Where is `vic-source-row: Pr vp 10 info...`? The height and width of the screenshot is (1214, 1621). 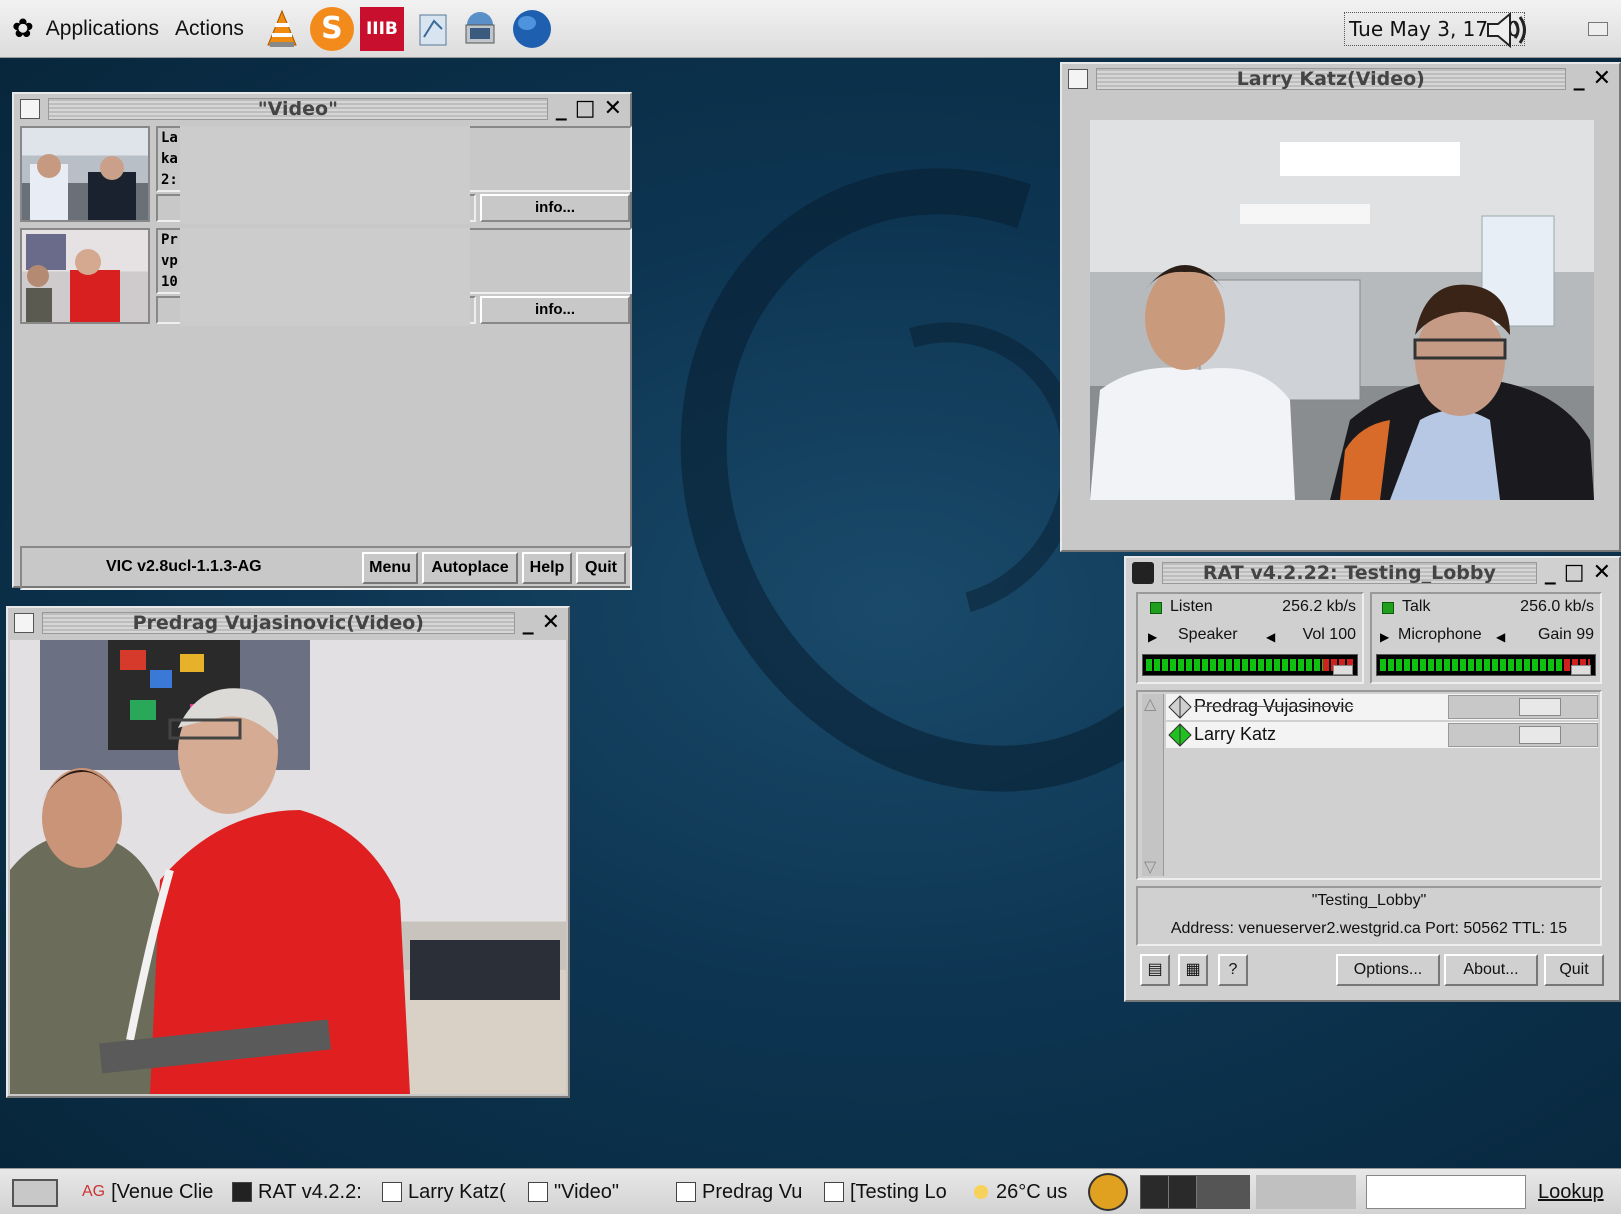 vic-source-row: Pr vp 10 info... is located at coordinates (326, 277).